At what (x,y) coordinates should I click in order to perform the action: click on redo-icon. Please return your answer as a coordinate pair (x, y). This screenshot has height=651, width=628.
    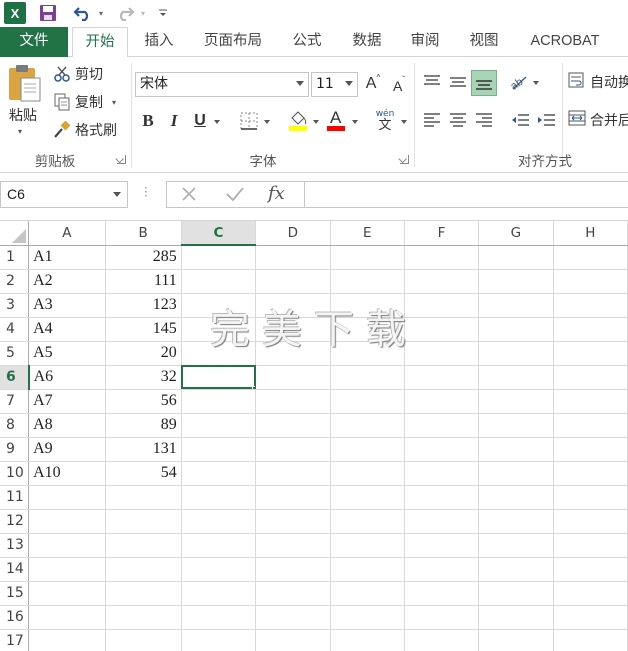
    Looking at the image, I should click on (125, 13).